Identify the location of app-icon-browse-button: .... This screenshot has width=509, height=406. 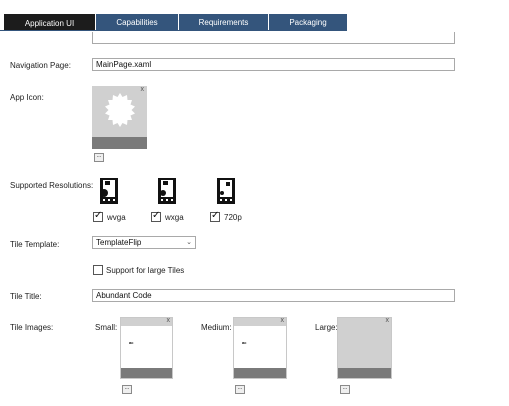
(99, 157).